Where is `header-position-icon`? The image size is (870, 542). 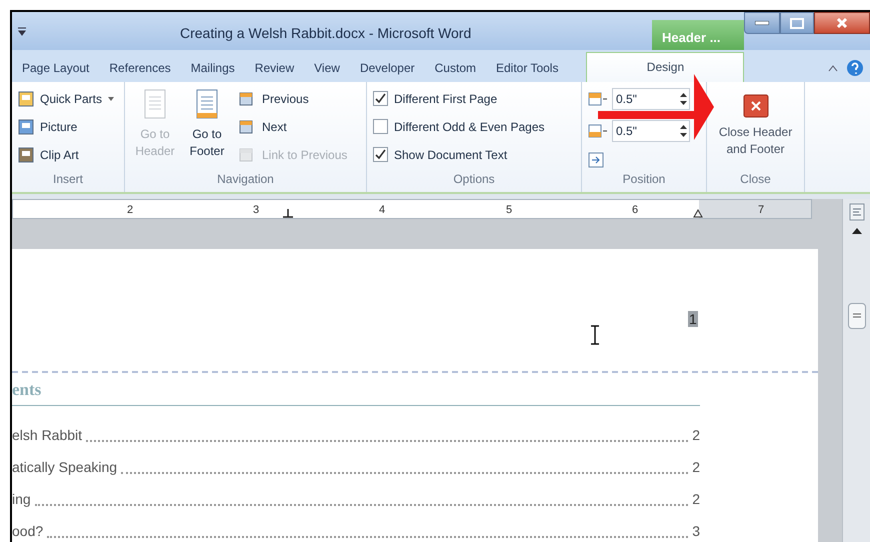
header-position-icon is located at coordinates (598, 99).